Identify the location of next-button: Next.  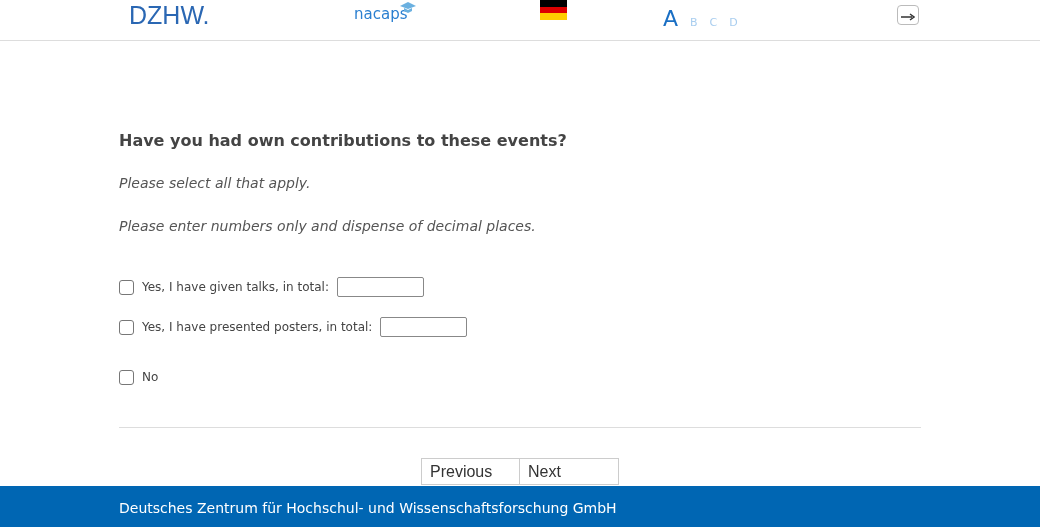
(569, 471).